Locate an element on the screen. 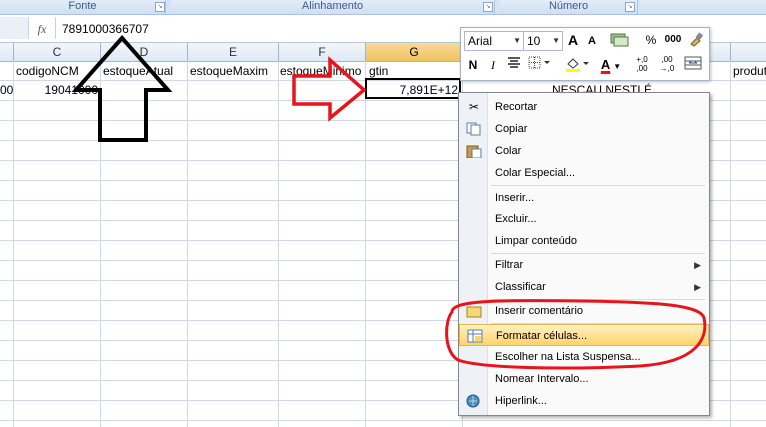 The width and height of the screenshot is (766, 427). ribbon-group-next is located at coordinates (703, 7).